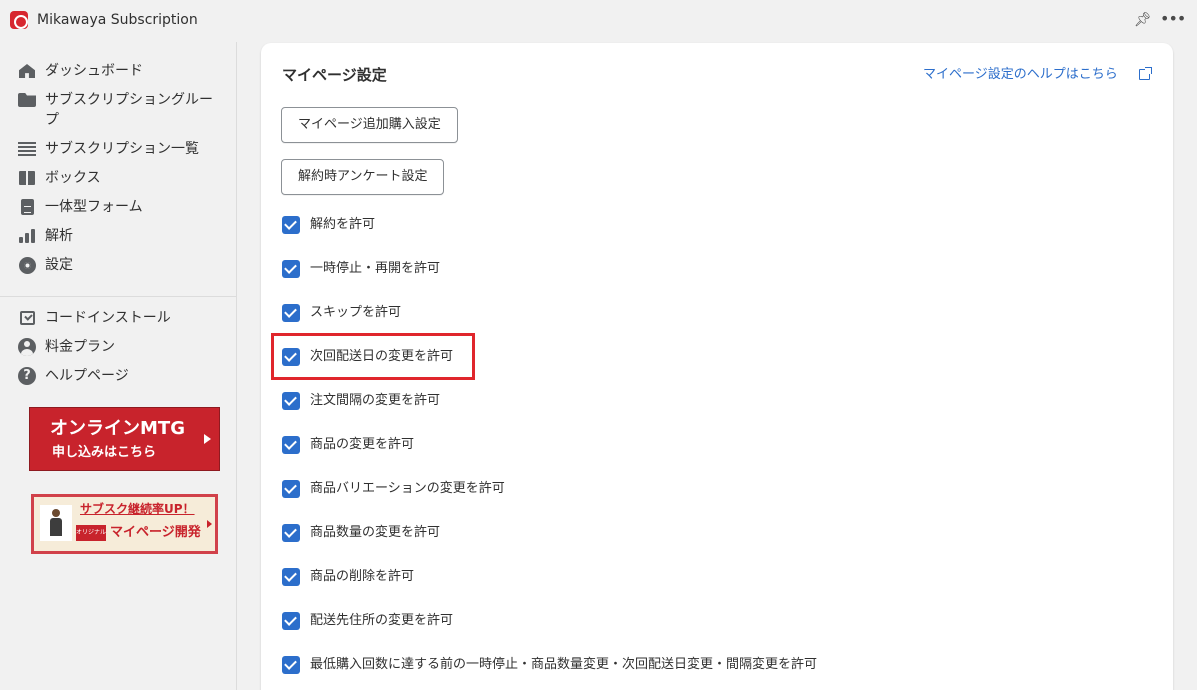  Describe the element at coordinates (118, 296) in the screenshot. I see `sidebar-divider` at that location.